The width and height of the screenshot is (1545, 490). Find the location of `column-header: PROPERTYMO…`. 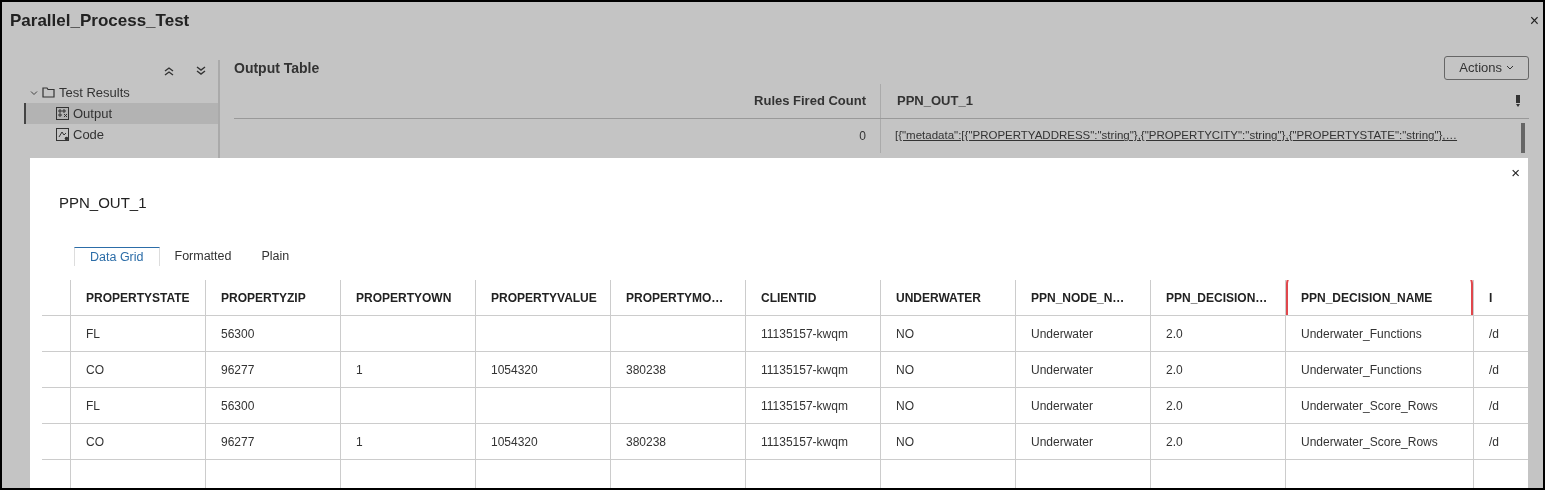

column-header: PROPERTYMO… is located at coordinates (677, 298).